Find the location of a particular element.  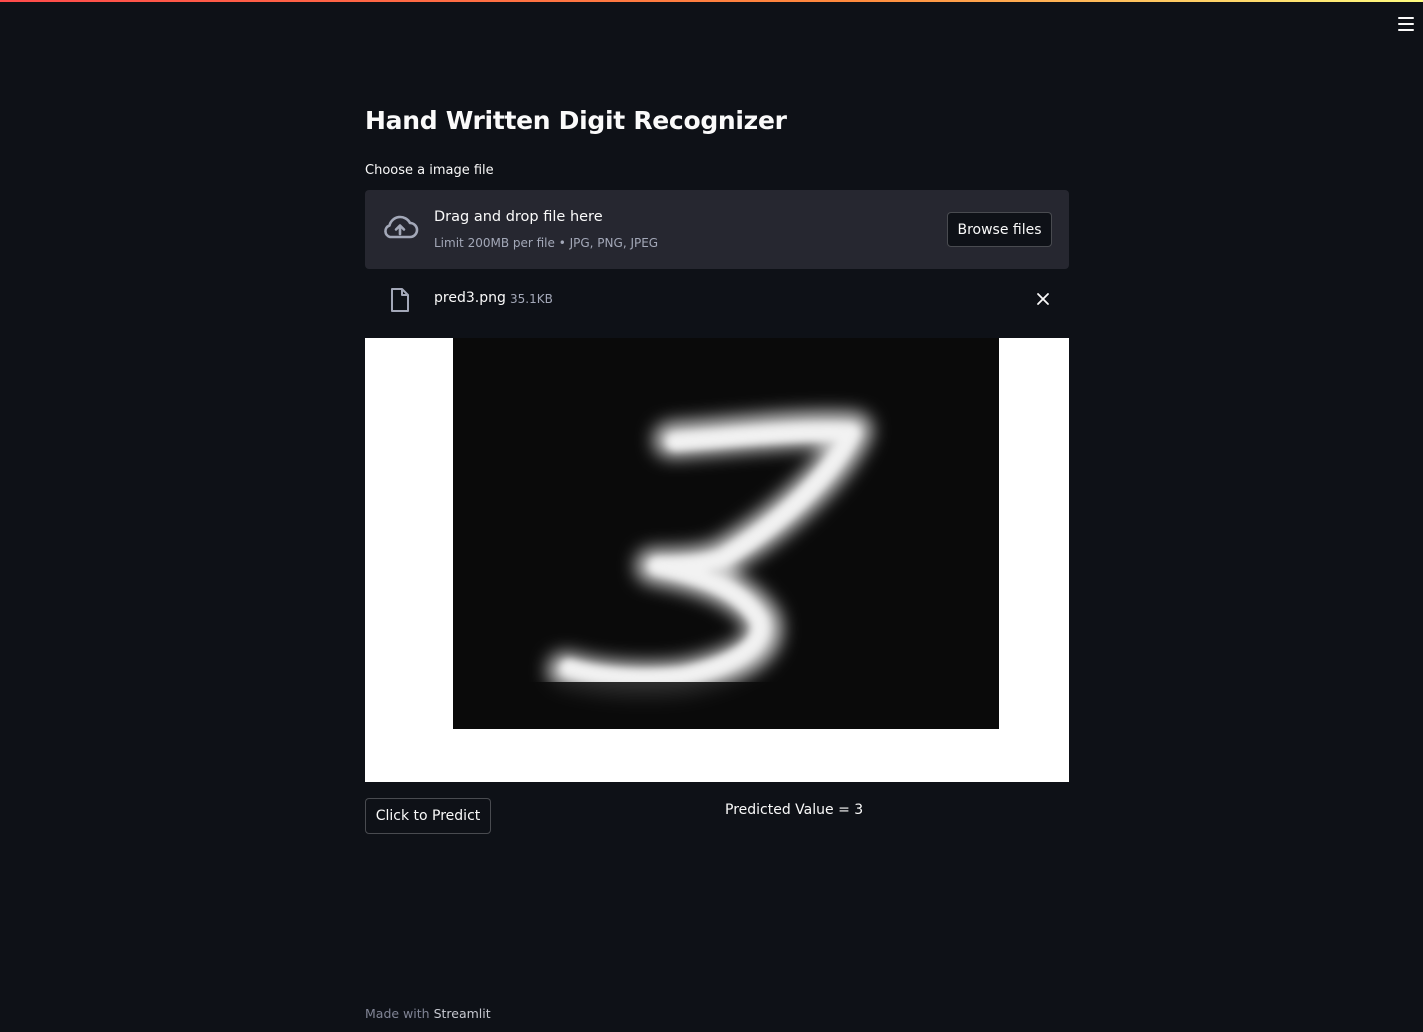

digit-image is located at coordinates (726, 533).